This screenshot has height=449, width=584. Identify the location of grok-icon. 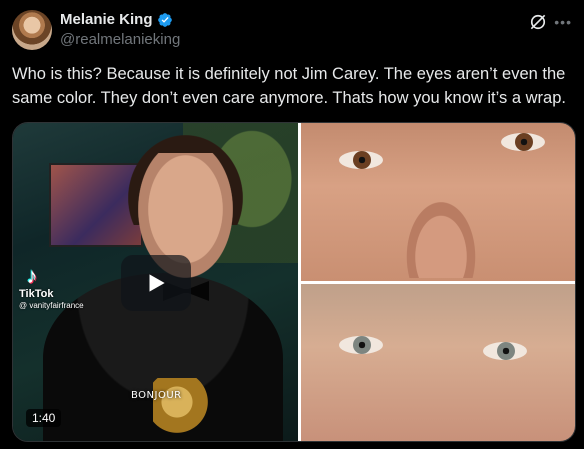
(538, 22).